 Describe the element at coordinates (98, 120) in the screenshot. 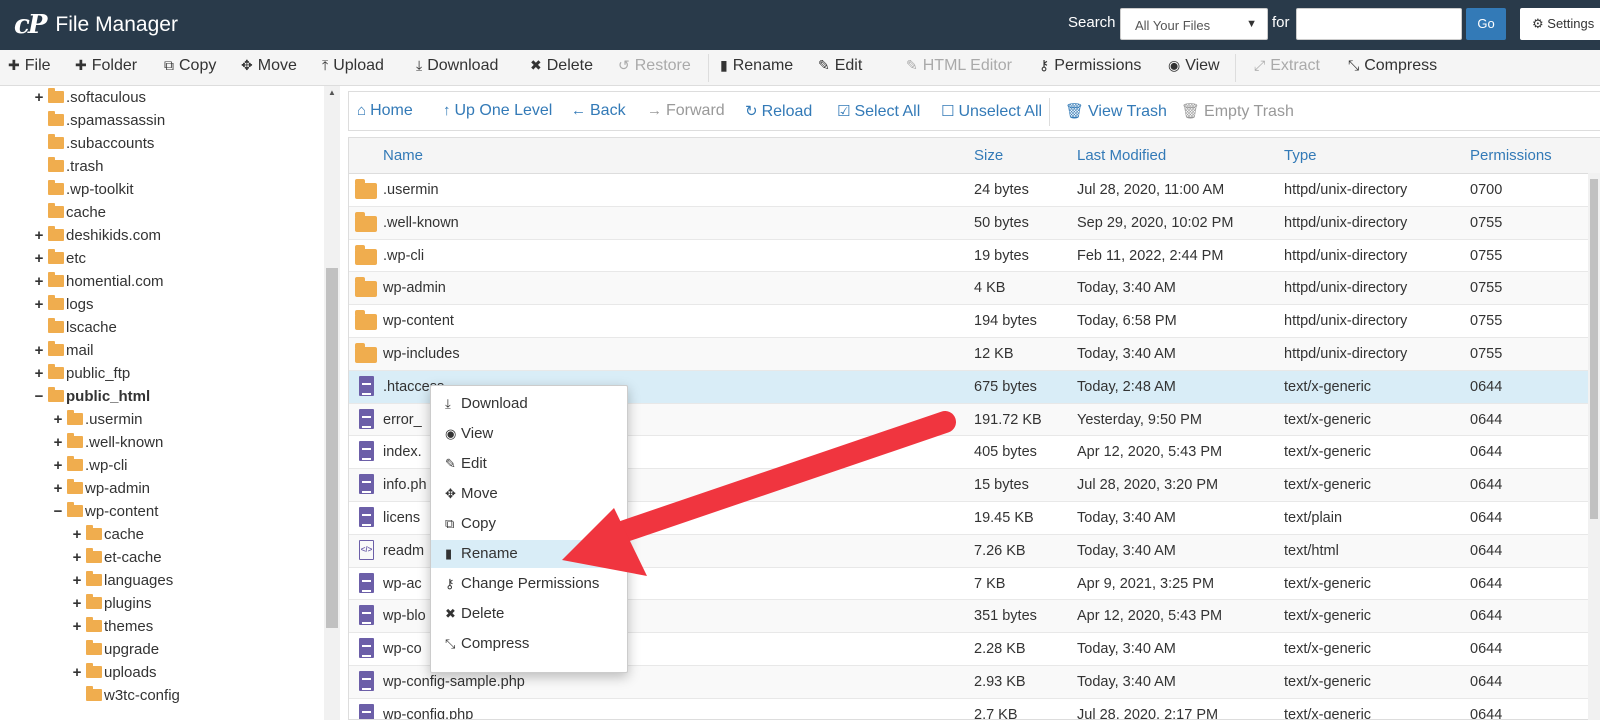

I see `tree-item-spamassassin: .spamassassin` at that location.